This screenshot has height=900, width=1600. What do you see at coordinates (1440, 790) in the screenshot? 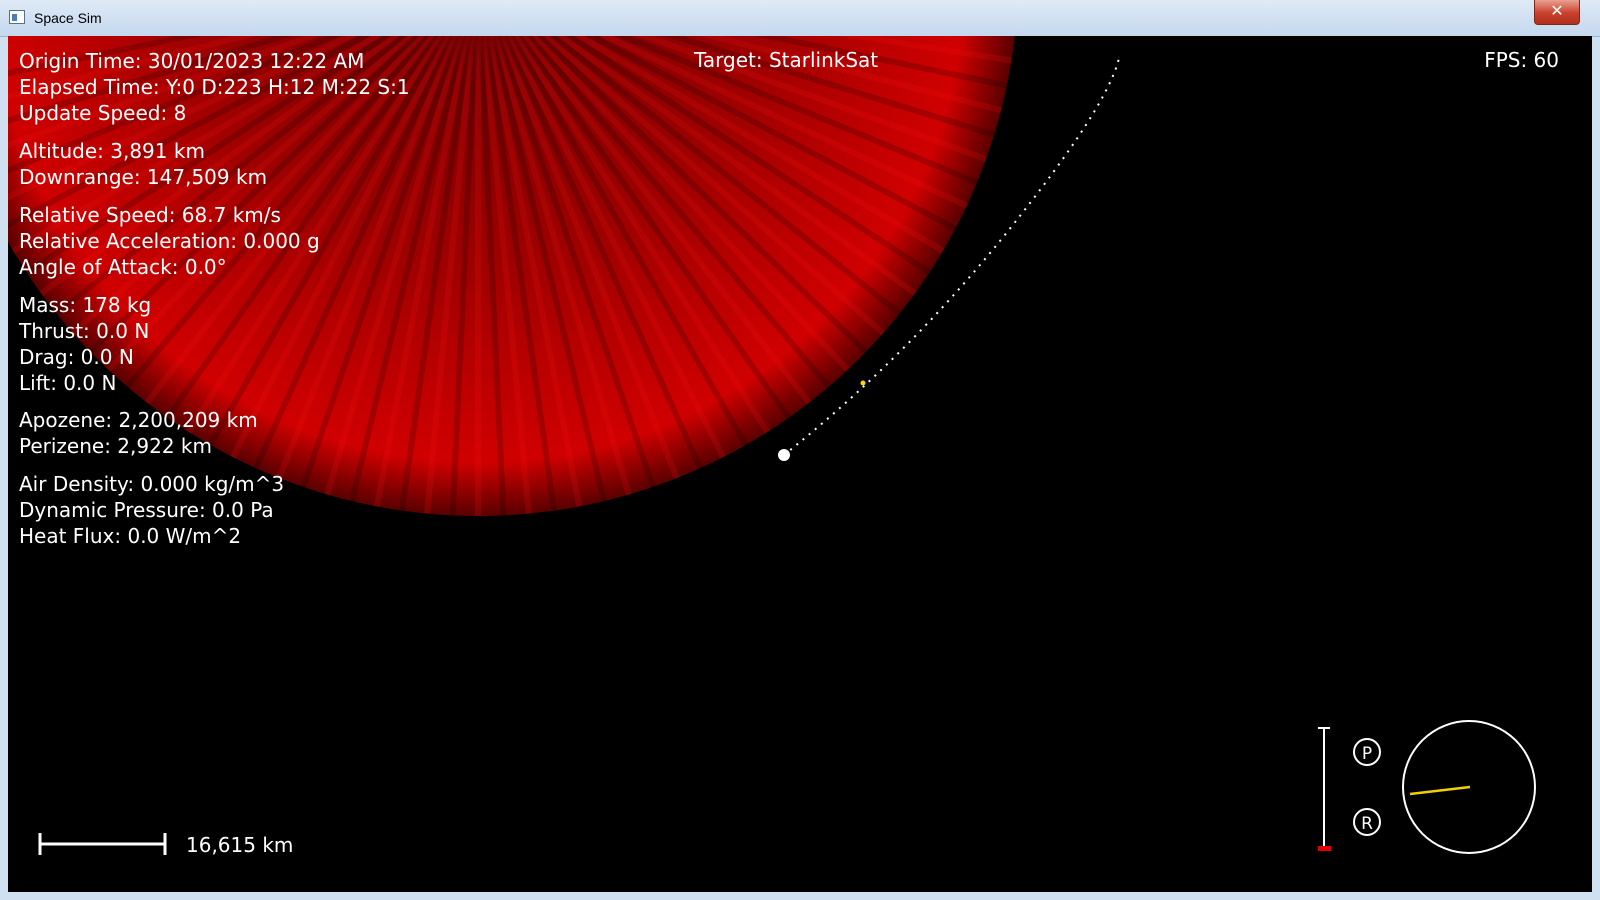
I see `heading-needle` at bounding box center [1440, 790].